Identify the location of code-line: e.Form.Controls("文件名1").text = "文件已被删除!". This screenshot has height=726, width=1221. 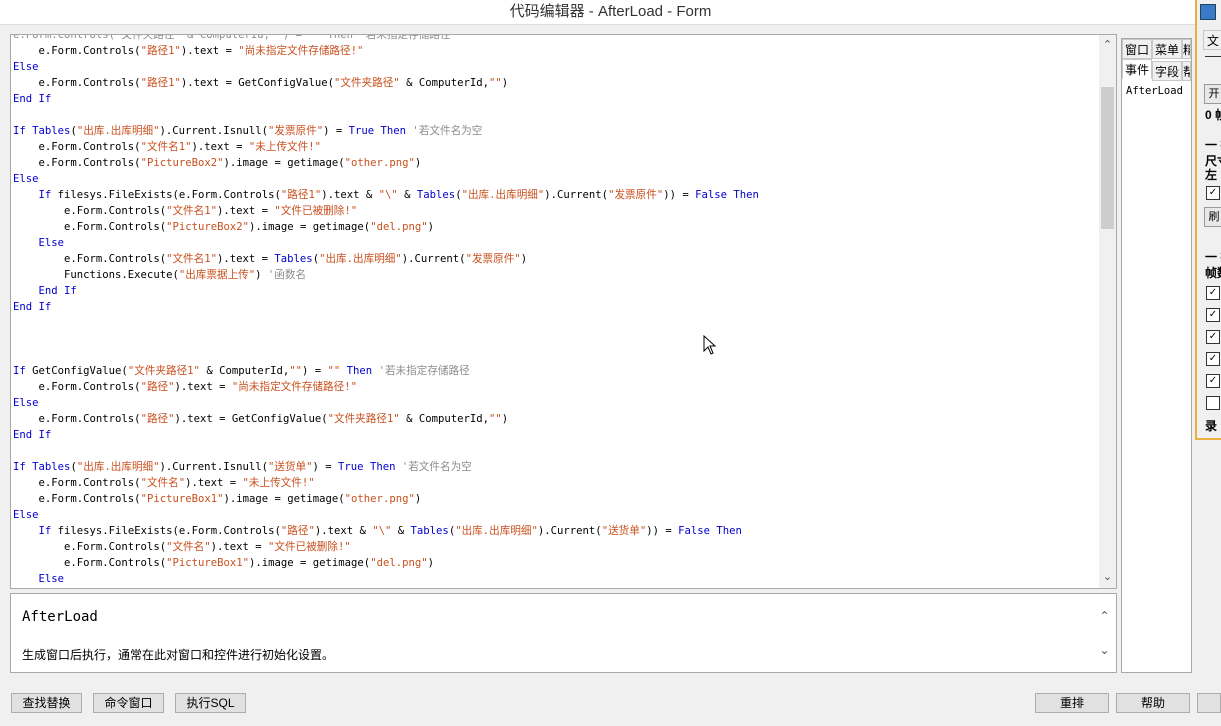
(185, 211).